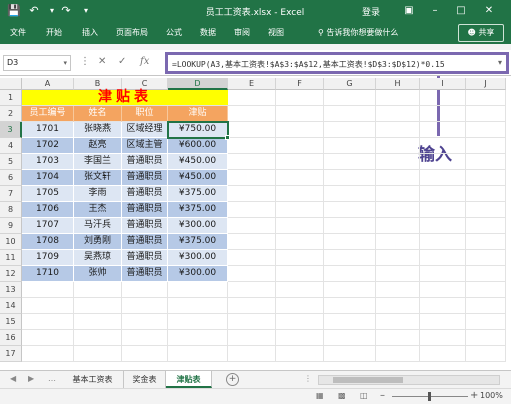 The width and height of the screenshot is (511, 404). I want to click on row-header-4: 4, so click(11, 146).